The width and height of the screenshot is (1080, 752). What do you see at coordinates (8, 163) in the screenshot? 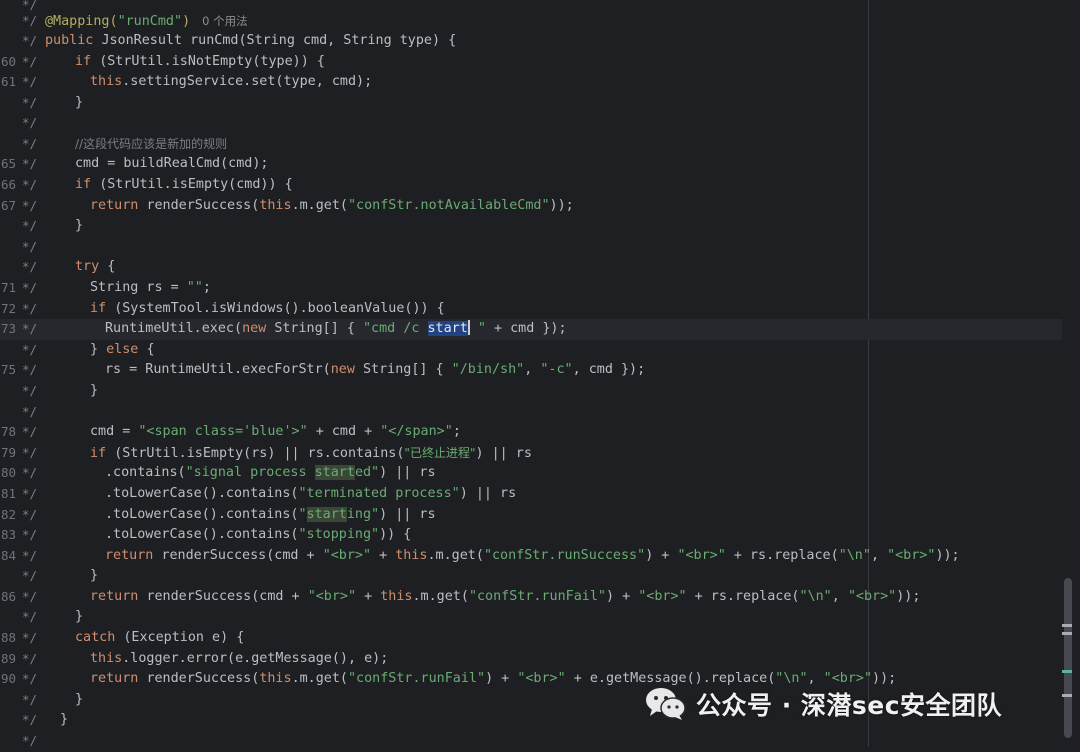
I see `line-number: 65` at bounding box center [8, 163].